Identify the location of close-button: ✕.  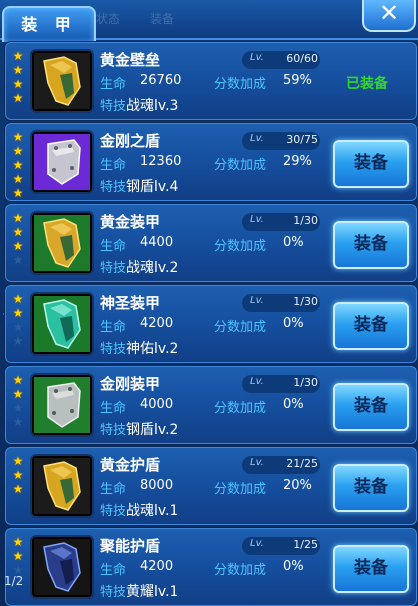
(389, 16).